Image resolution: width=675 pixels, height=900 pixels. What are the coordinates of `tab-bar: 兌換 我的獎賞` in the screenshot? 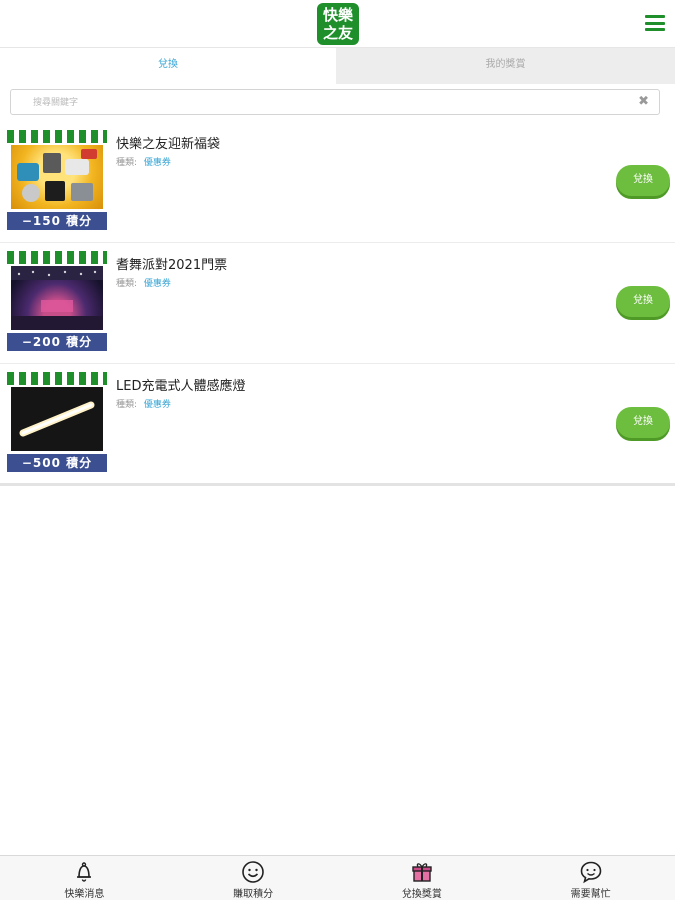 It's located at (337, 65).